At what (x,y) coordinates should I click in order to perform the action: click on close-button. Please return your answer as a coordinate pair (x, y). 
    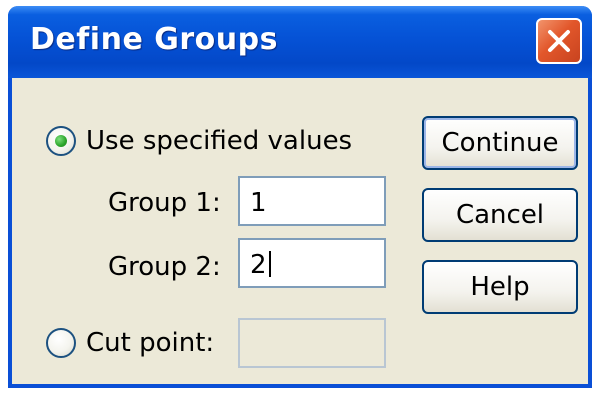
    Looking at the image, I should click on (559, 41).